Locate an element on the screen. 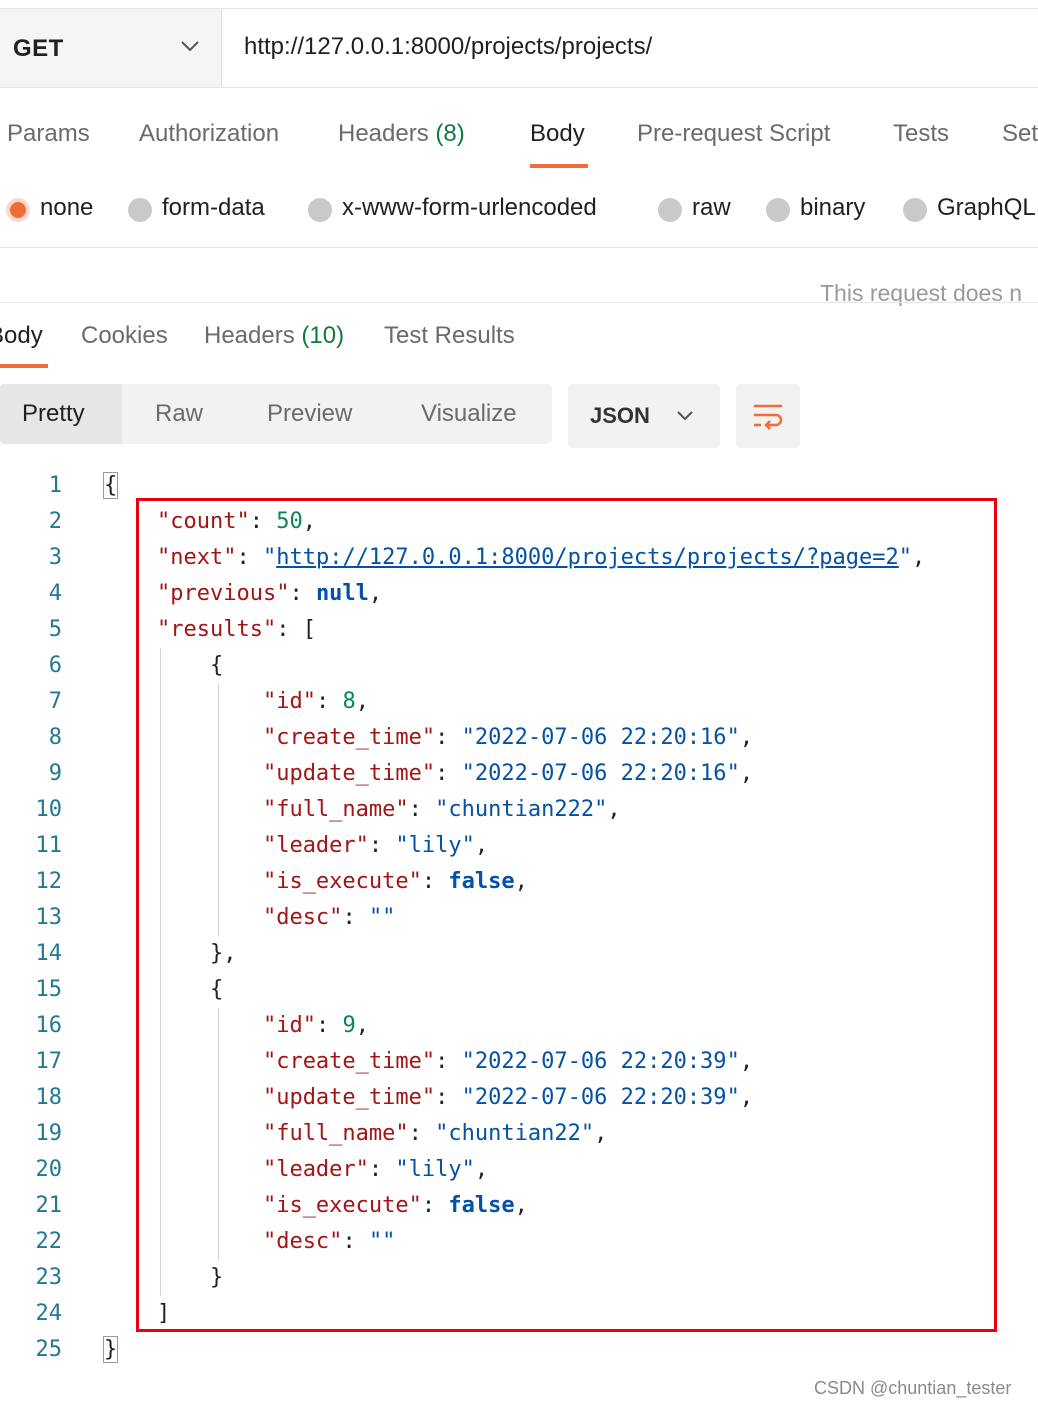 The image size is (1038, 1408). line-number: 5 is located at coordinates (55, 629).